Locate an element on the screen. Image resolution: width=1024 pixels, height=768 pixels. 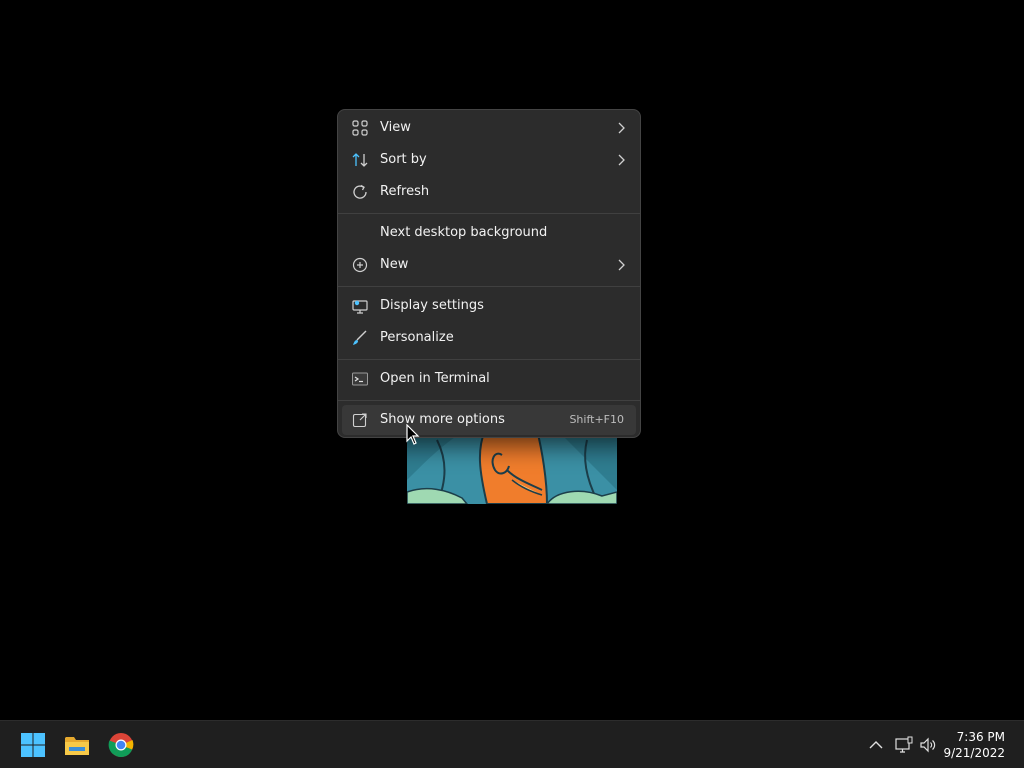
file-explorer-button is located at coordinates (77, 745).